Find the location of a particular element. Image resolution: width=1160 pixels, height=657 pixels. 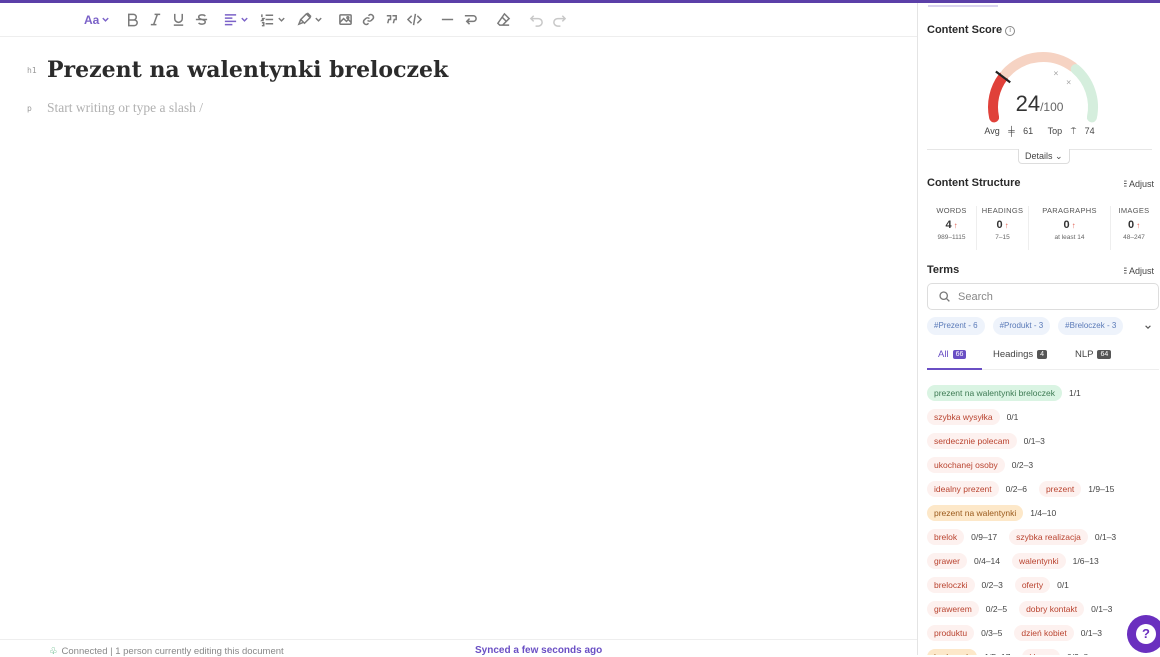

document-title: Prezent na walentynki breloczek is located at coordinates (247, 70).